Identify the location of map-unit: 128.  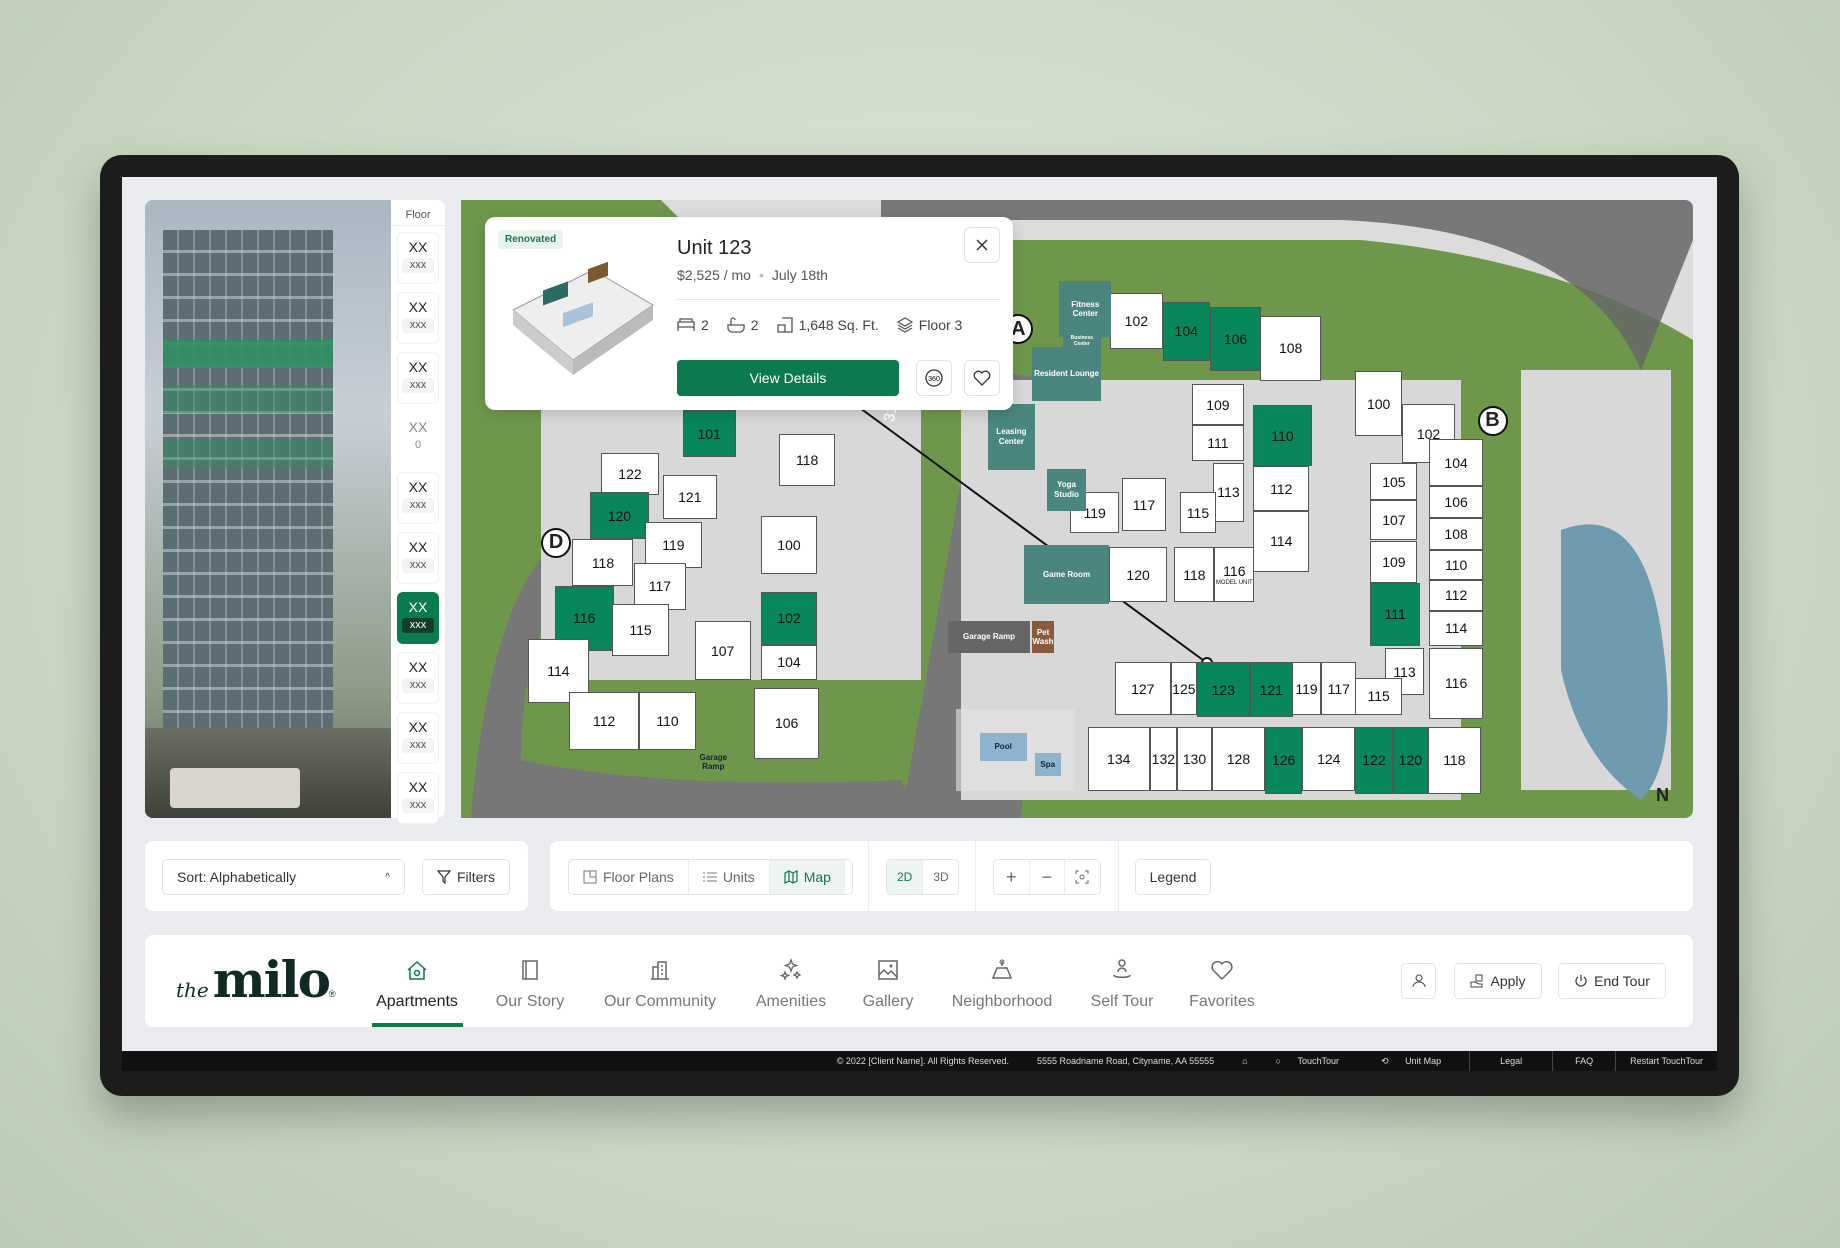
(1238, 759).